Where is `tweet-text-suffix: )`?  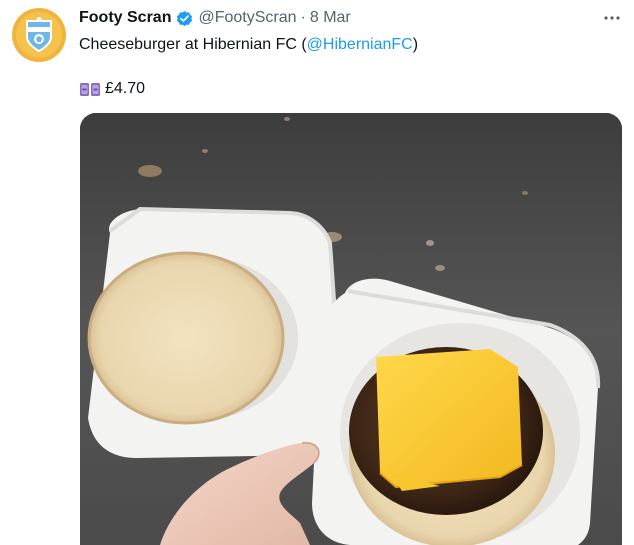
tweet-text-suffix: ) is located at coordinates (415, 44).